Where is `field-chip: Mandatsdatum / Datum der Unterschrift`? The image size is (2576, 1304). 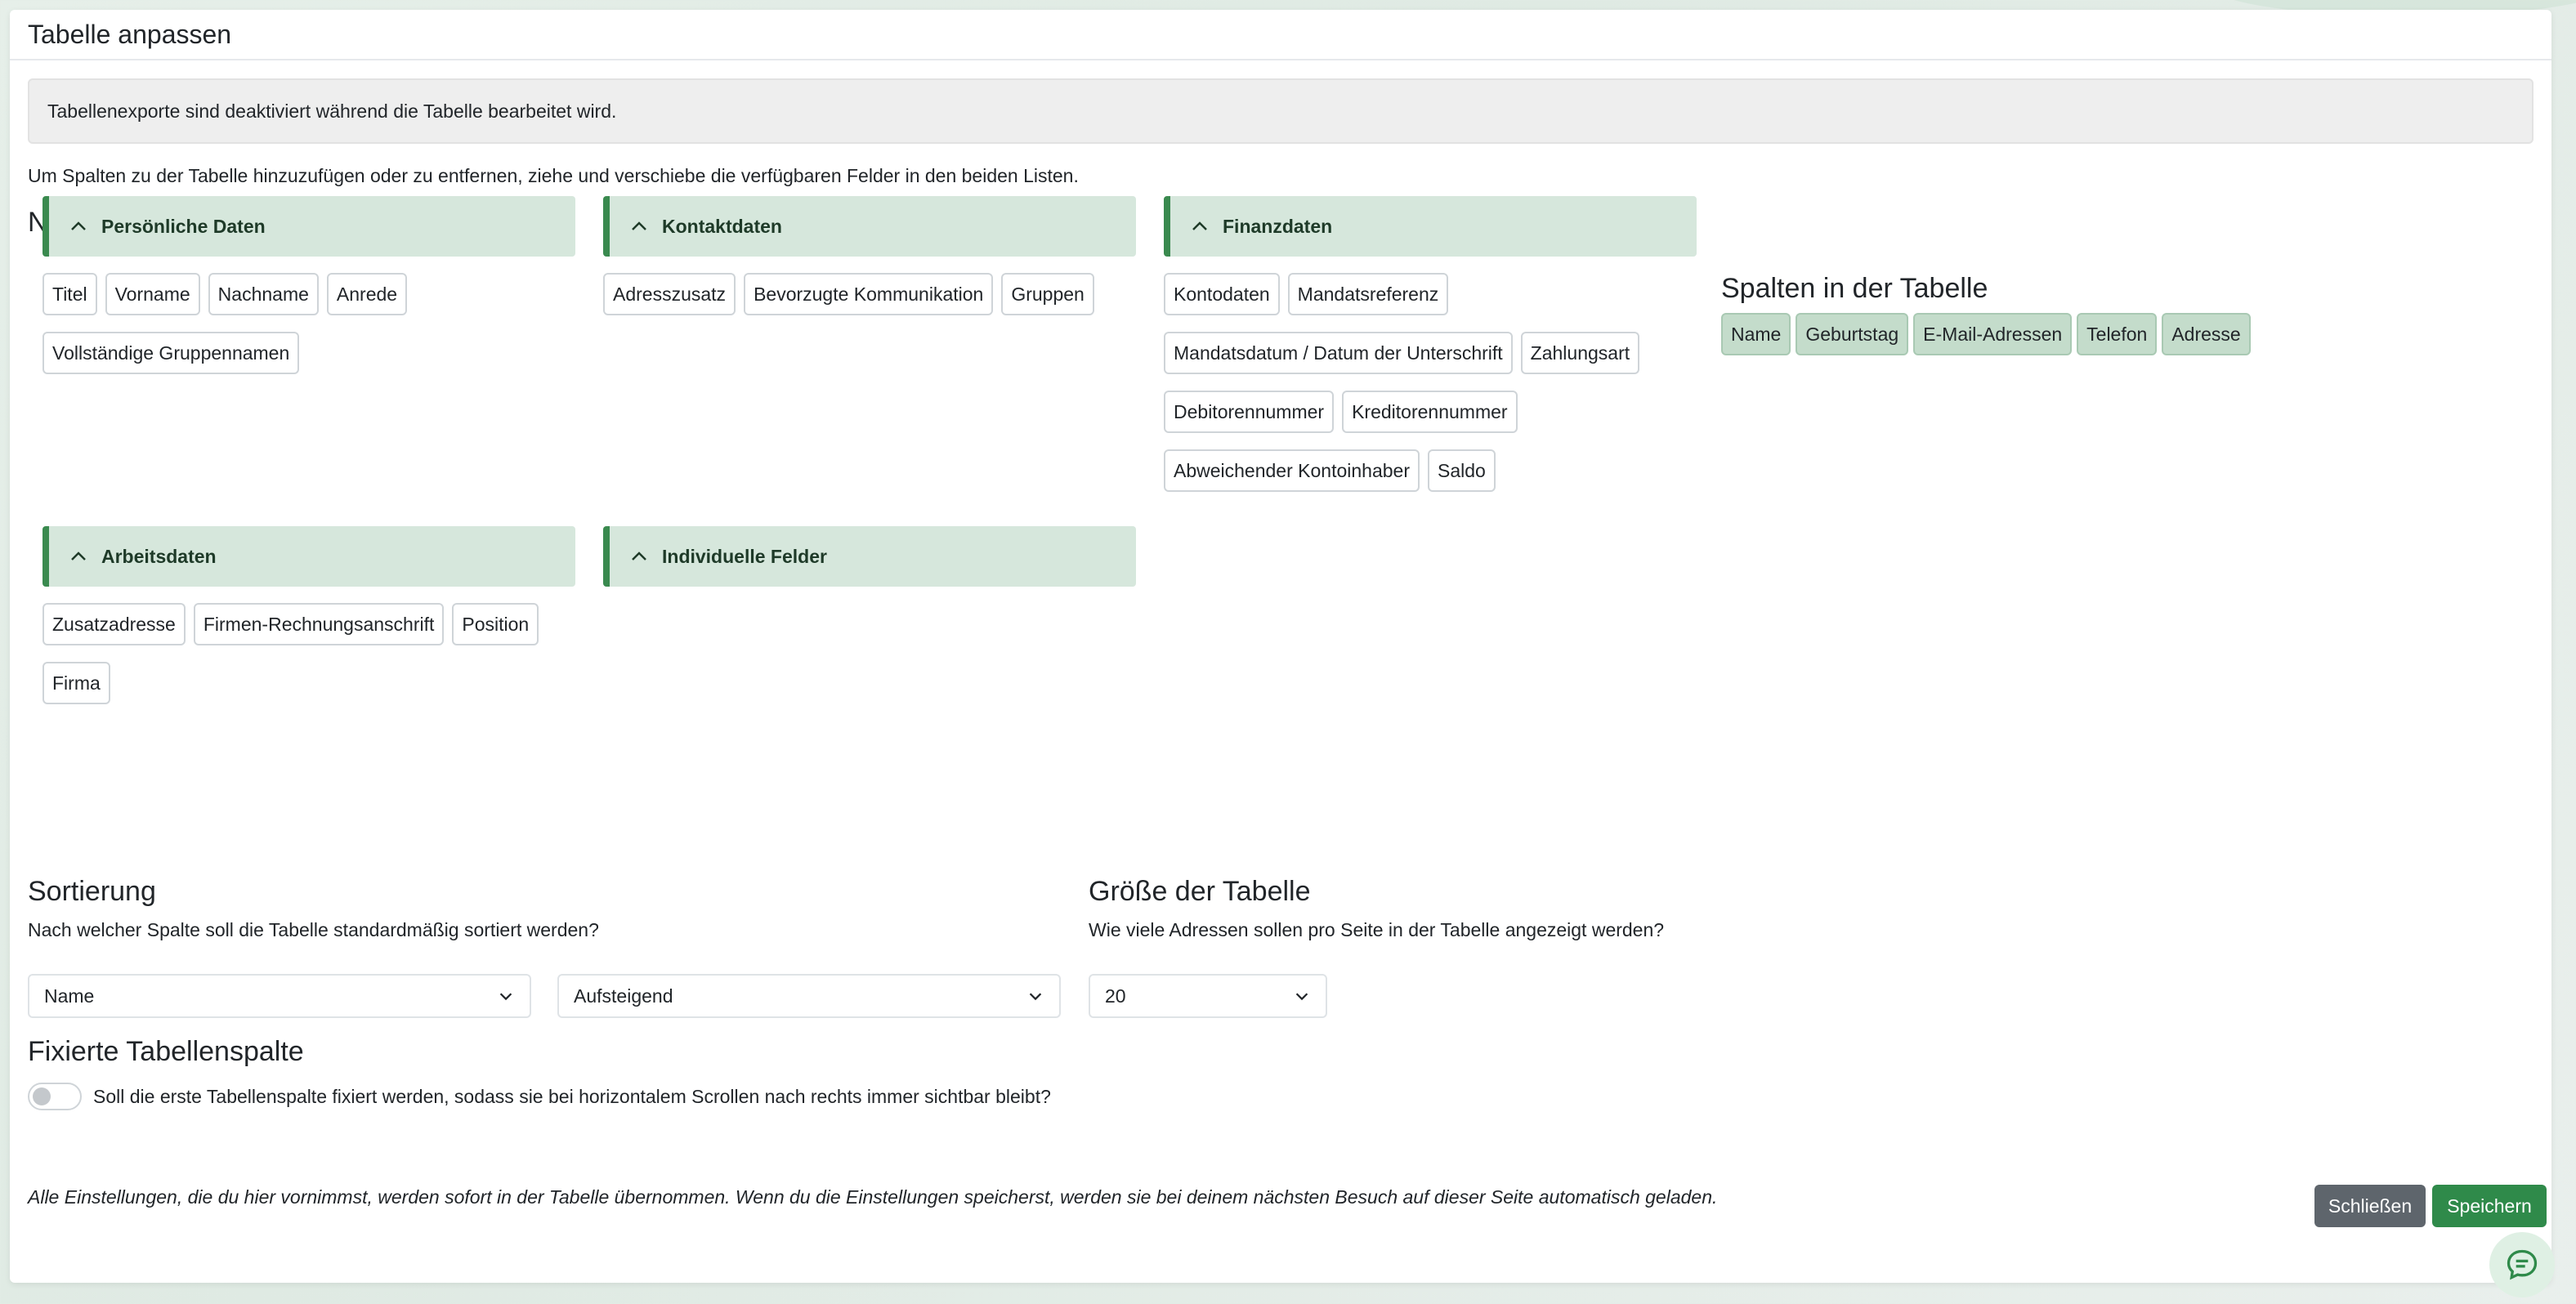 field-chip: Mandatsdatum / Datum der Unterschrift is located at coordinates (1338, 353).